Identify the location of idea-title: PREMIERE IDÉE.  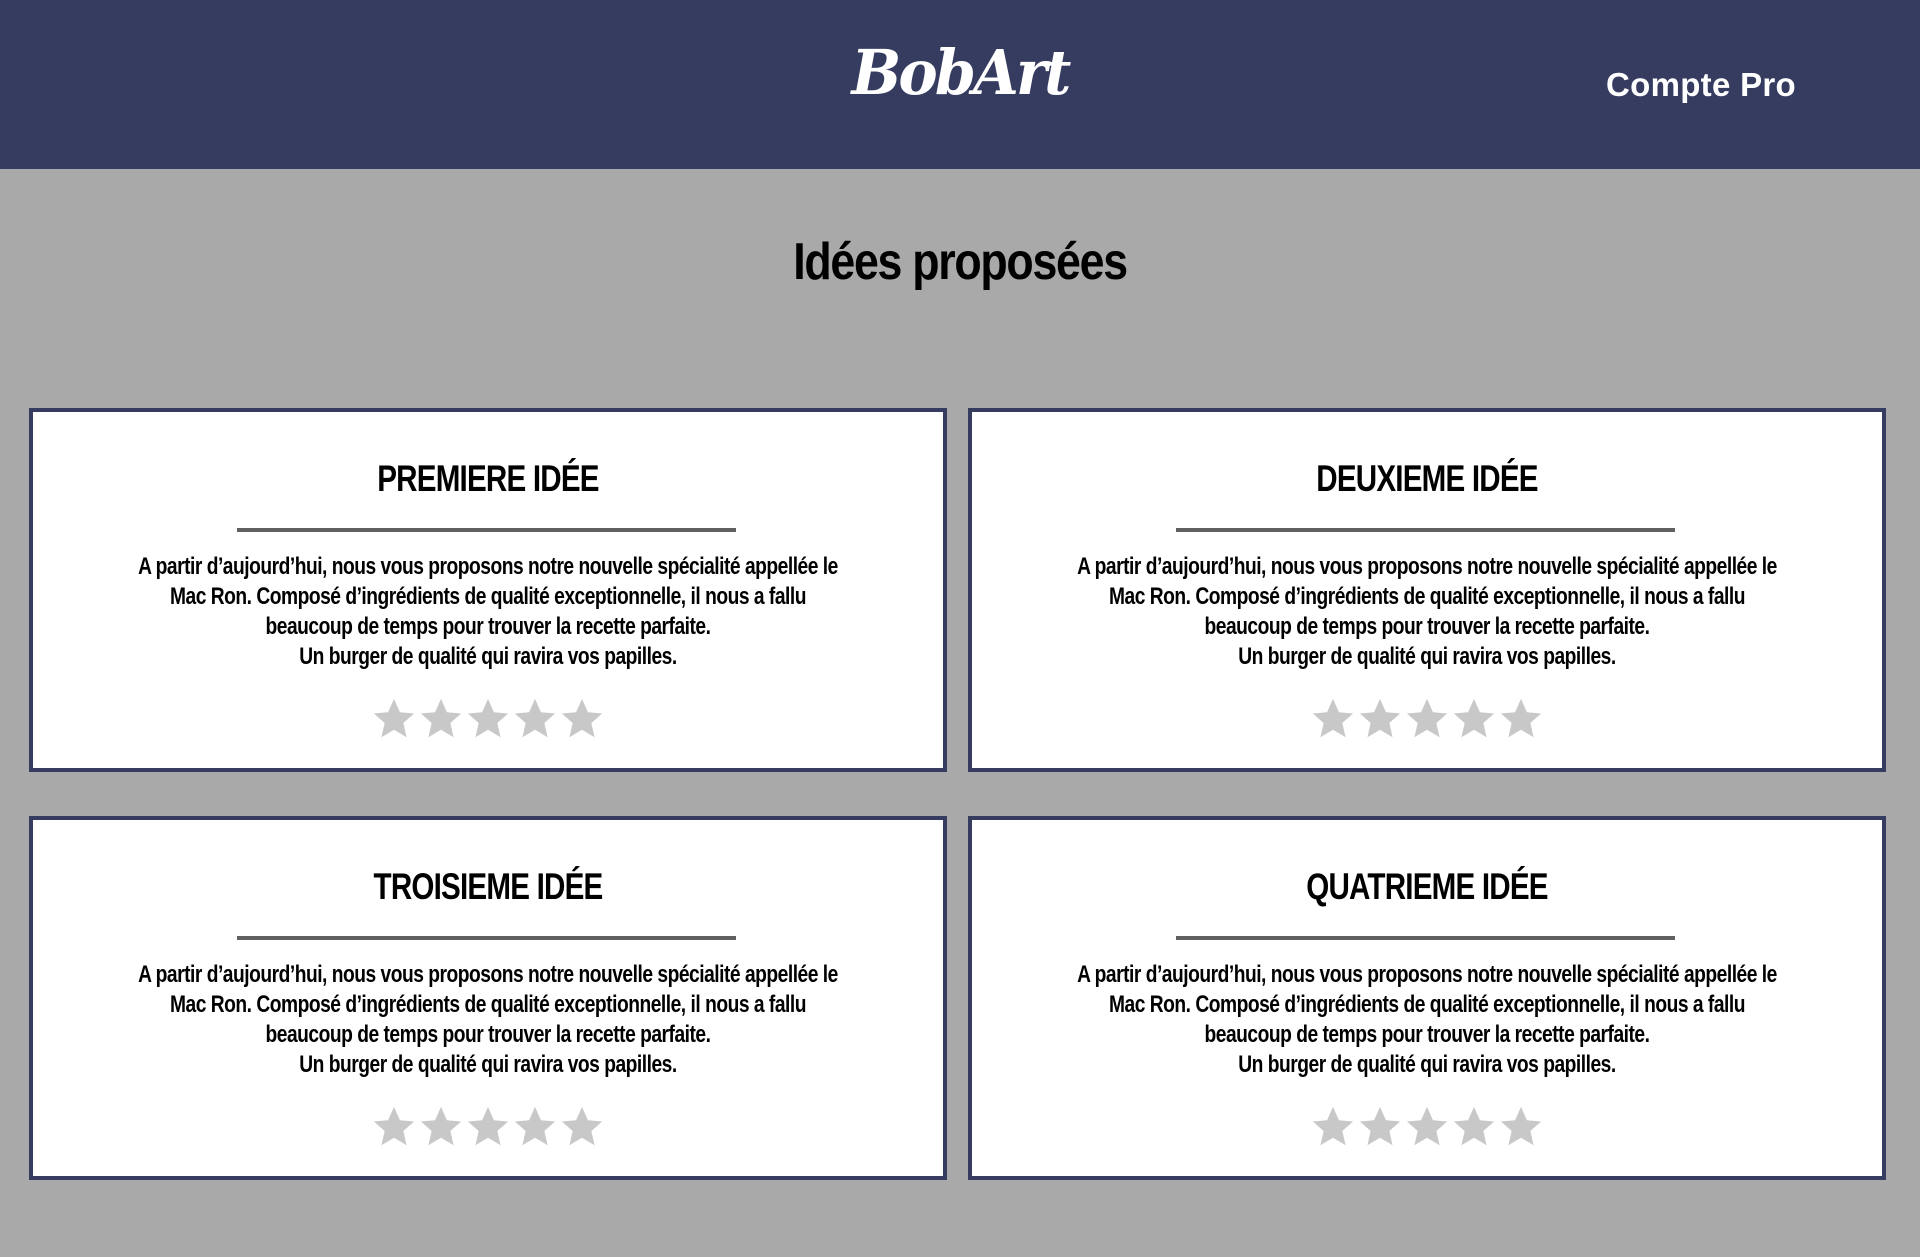
(488, 478).